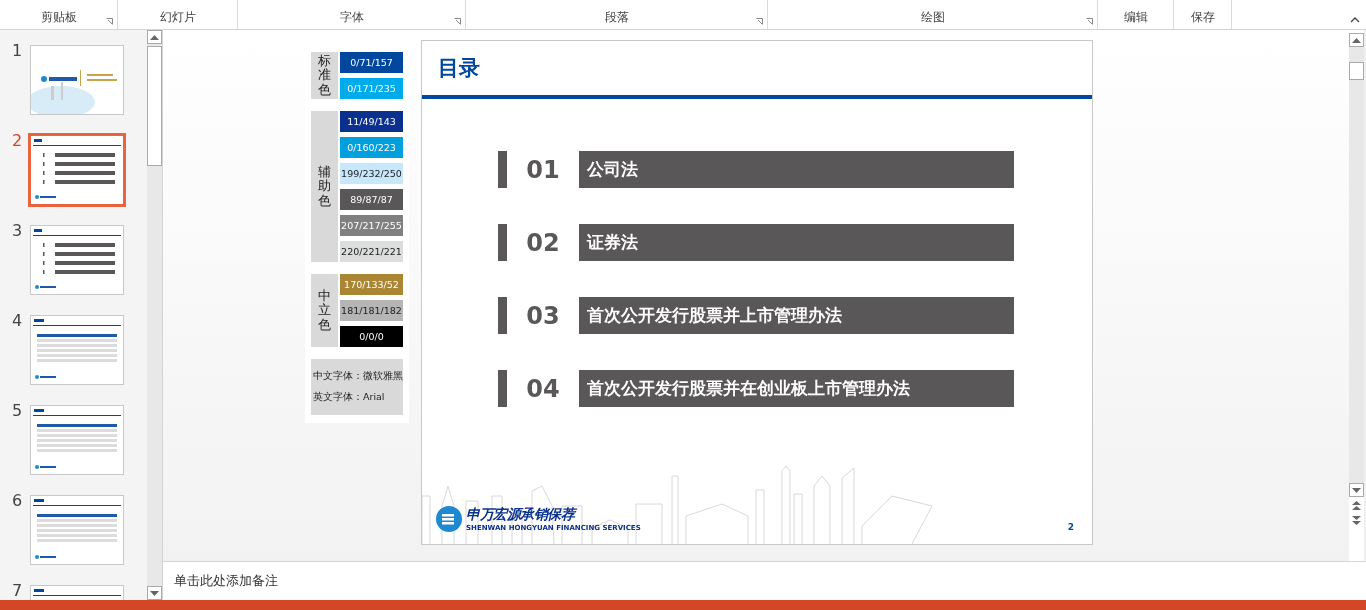 The width and height of the screenshot is (1366, 610). What do you see at coordinates (58, 17) in the screenshot?
I see `ribbon-group-label: 剪贴板` at bounding box center [58, 17].